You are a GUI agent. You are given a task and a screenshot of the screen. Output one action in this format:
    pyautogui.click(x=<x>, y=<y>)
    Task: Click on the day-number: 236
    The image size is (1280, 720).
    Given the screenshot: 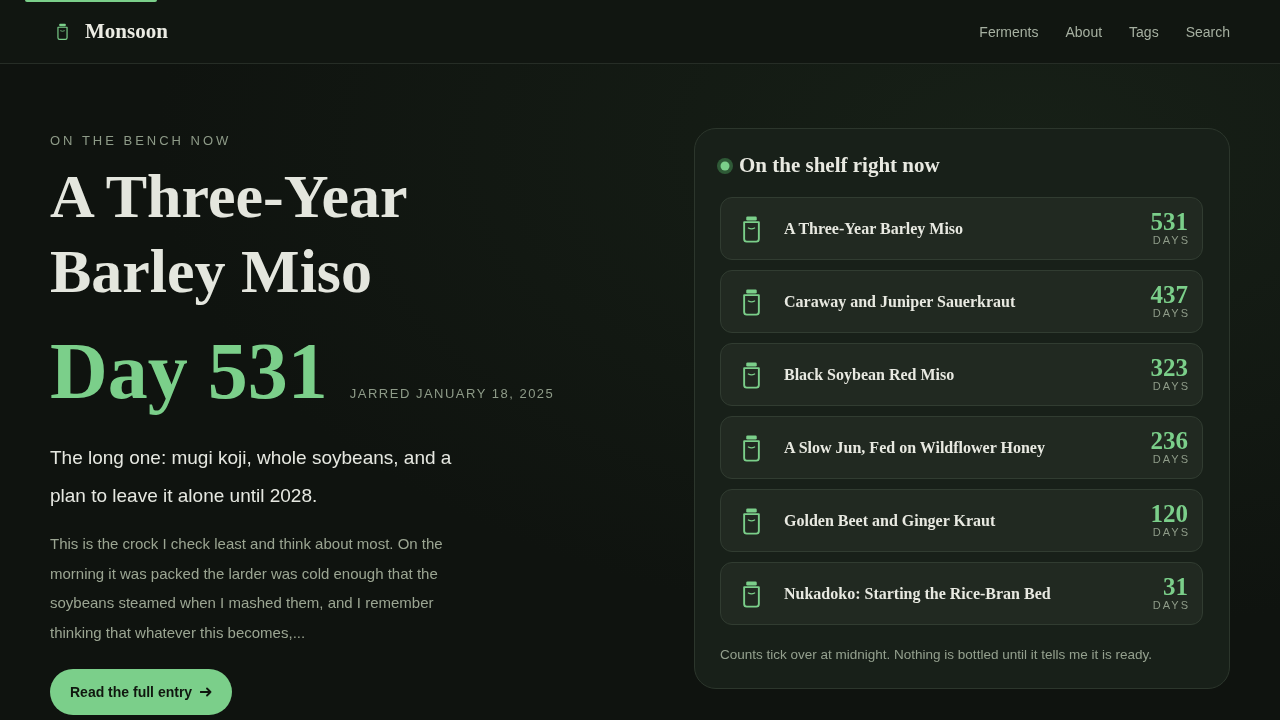 What is the action you would take?
    pyautogui.click(x=1169, y=441)
    